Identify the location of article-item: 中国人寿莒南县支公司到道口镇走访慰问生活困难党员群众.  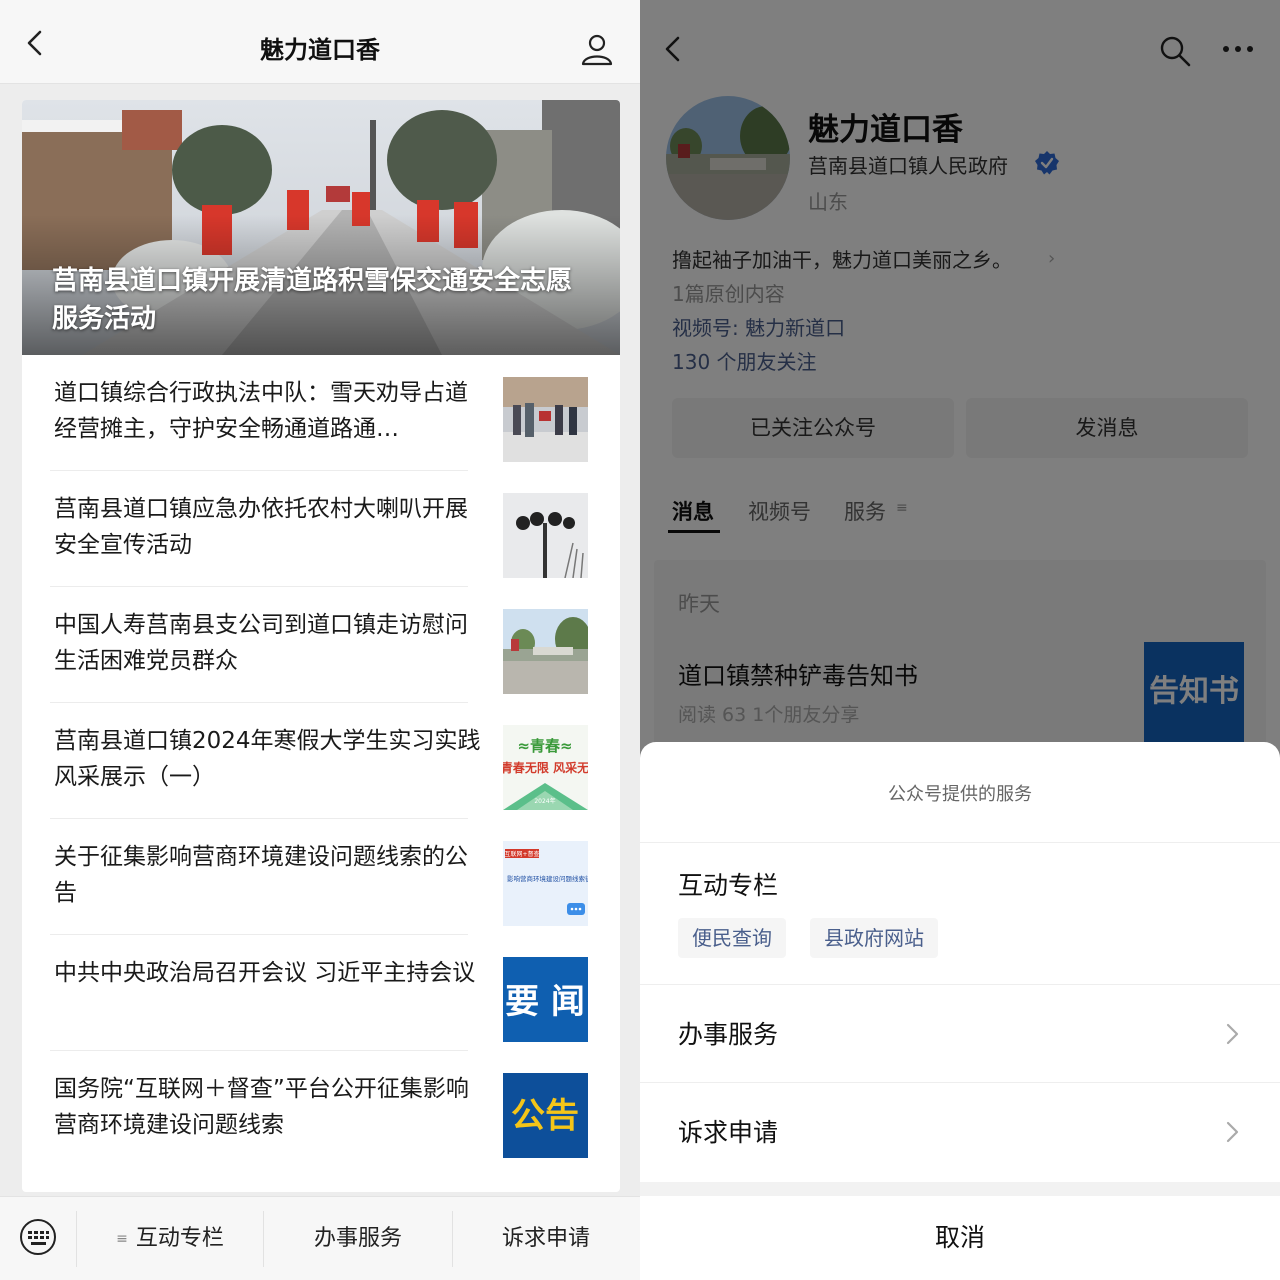
(321, 645).